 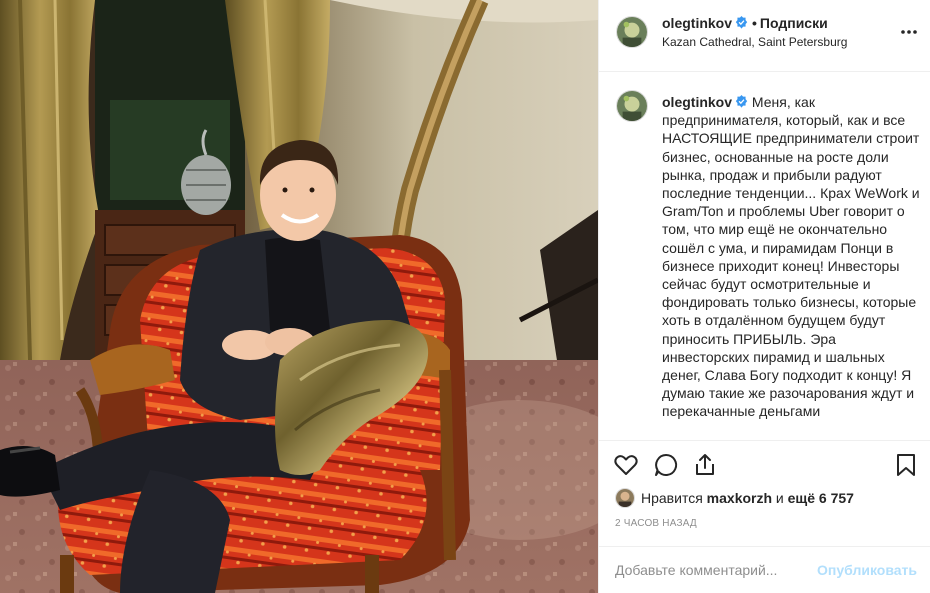 I want to click on following-button: Подписки, so click(x=794, y=23).